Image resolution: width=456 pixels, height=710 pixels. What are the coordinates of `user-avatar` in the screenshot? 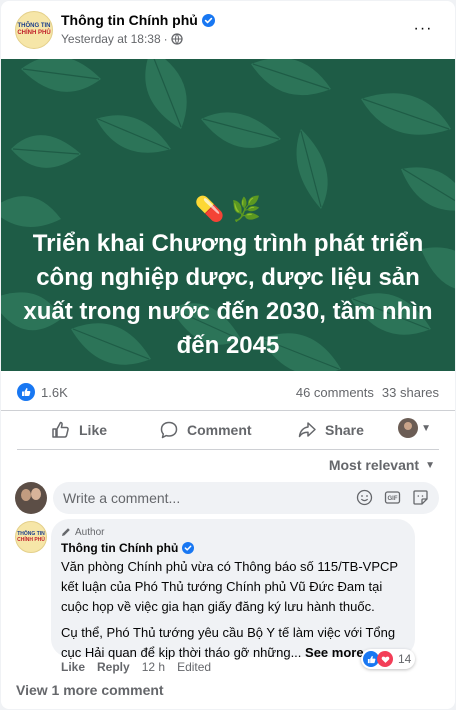 It's located at (408, 428).